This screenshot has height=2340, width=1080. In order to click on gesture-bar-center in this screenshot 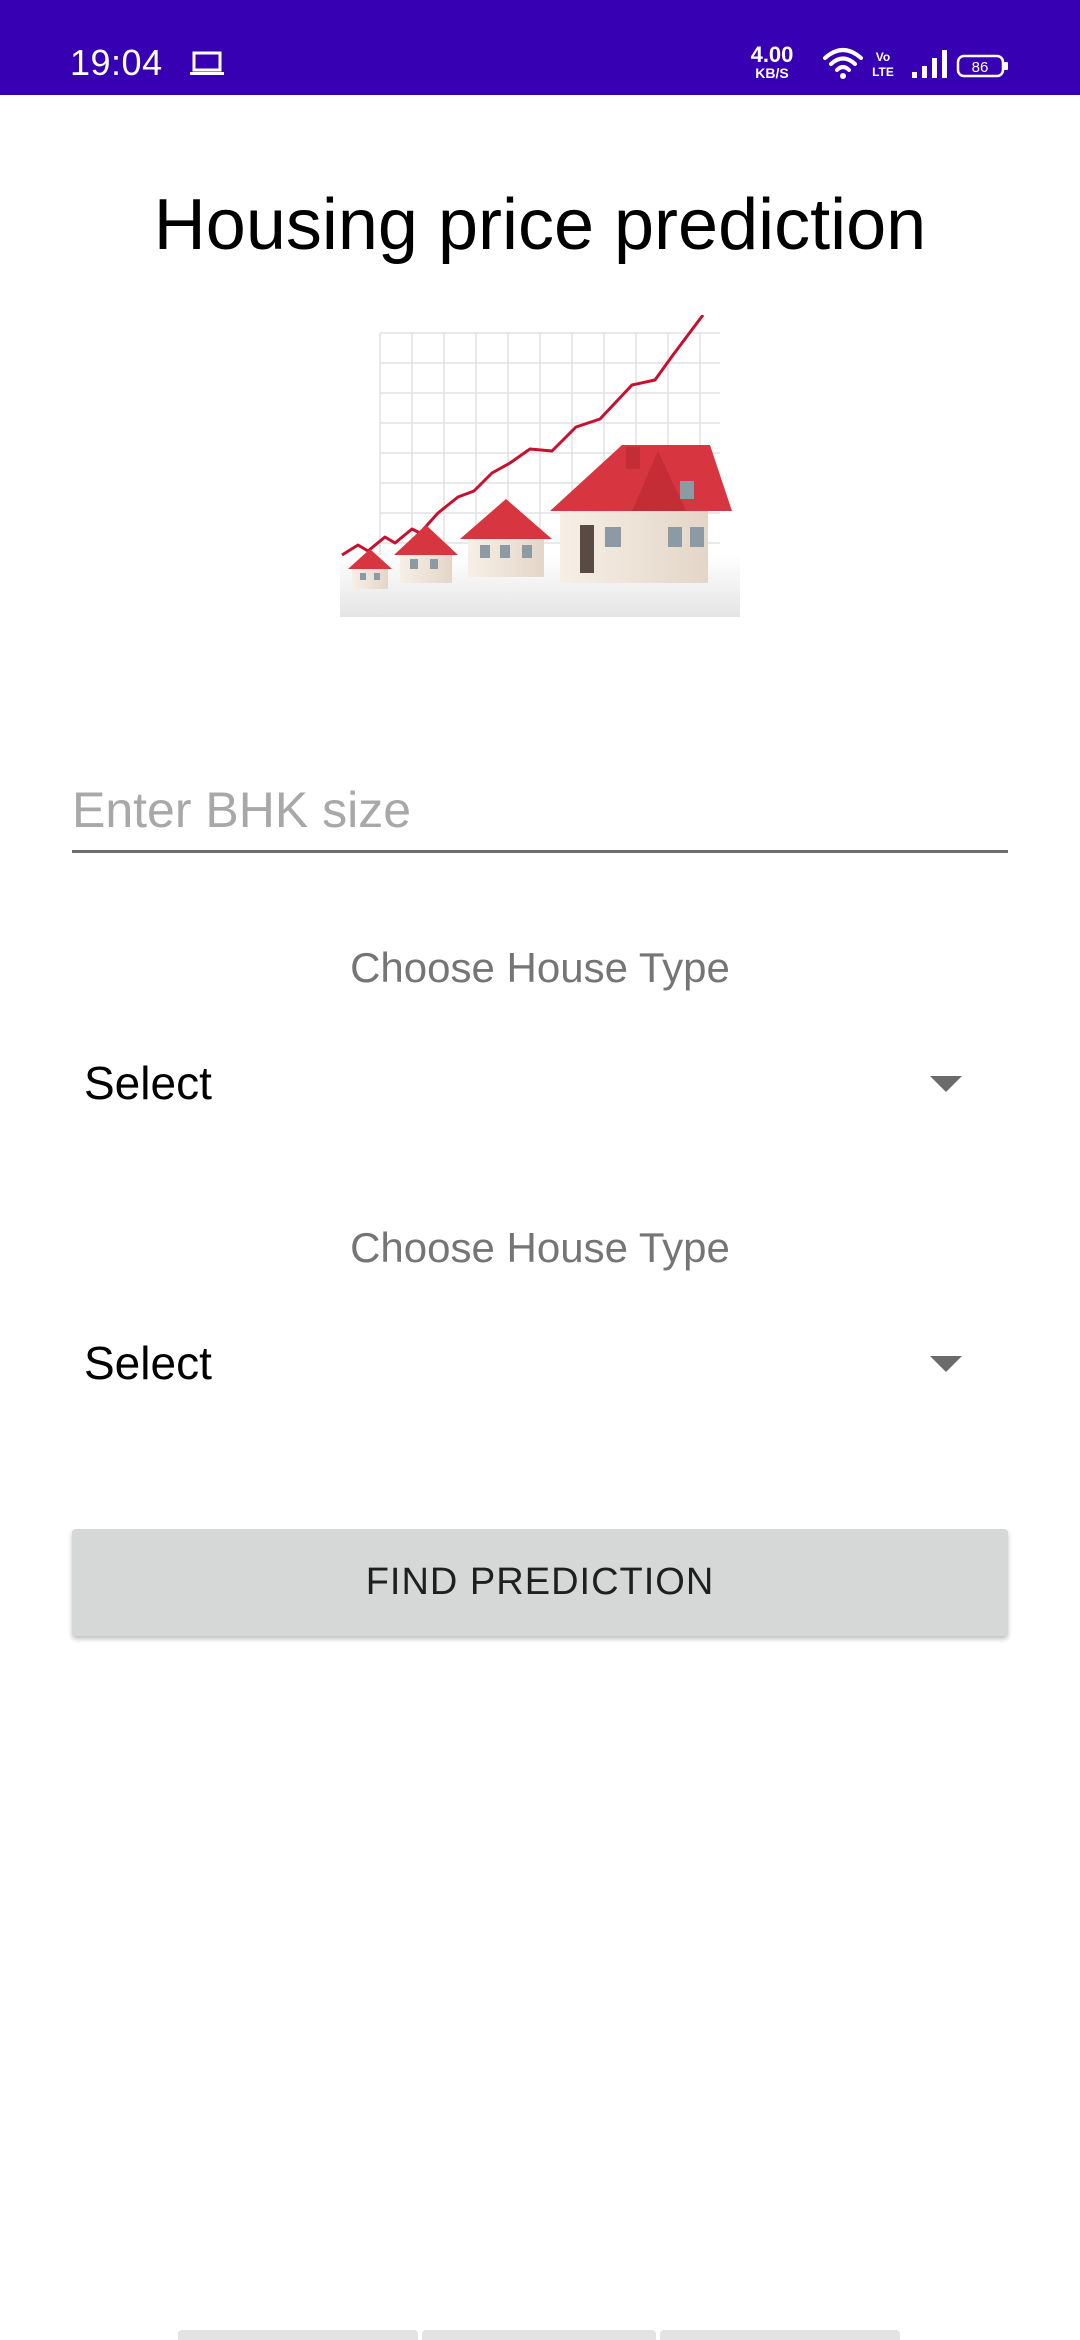, I will do `click(539, 2335)`.